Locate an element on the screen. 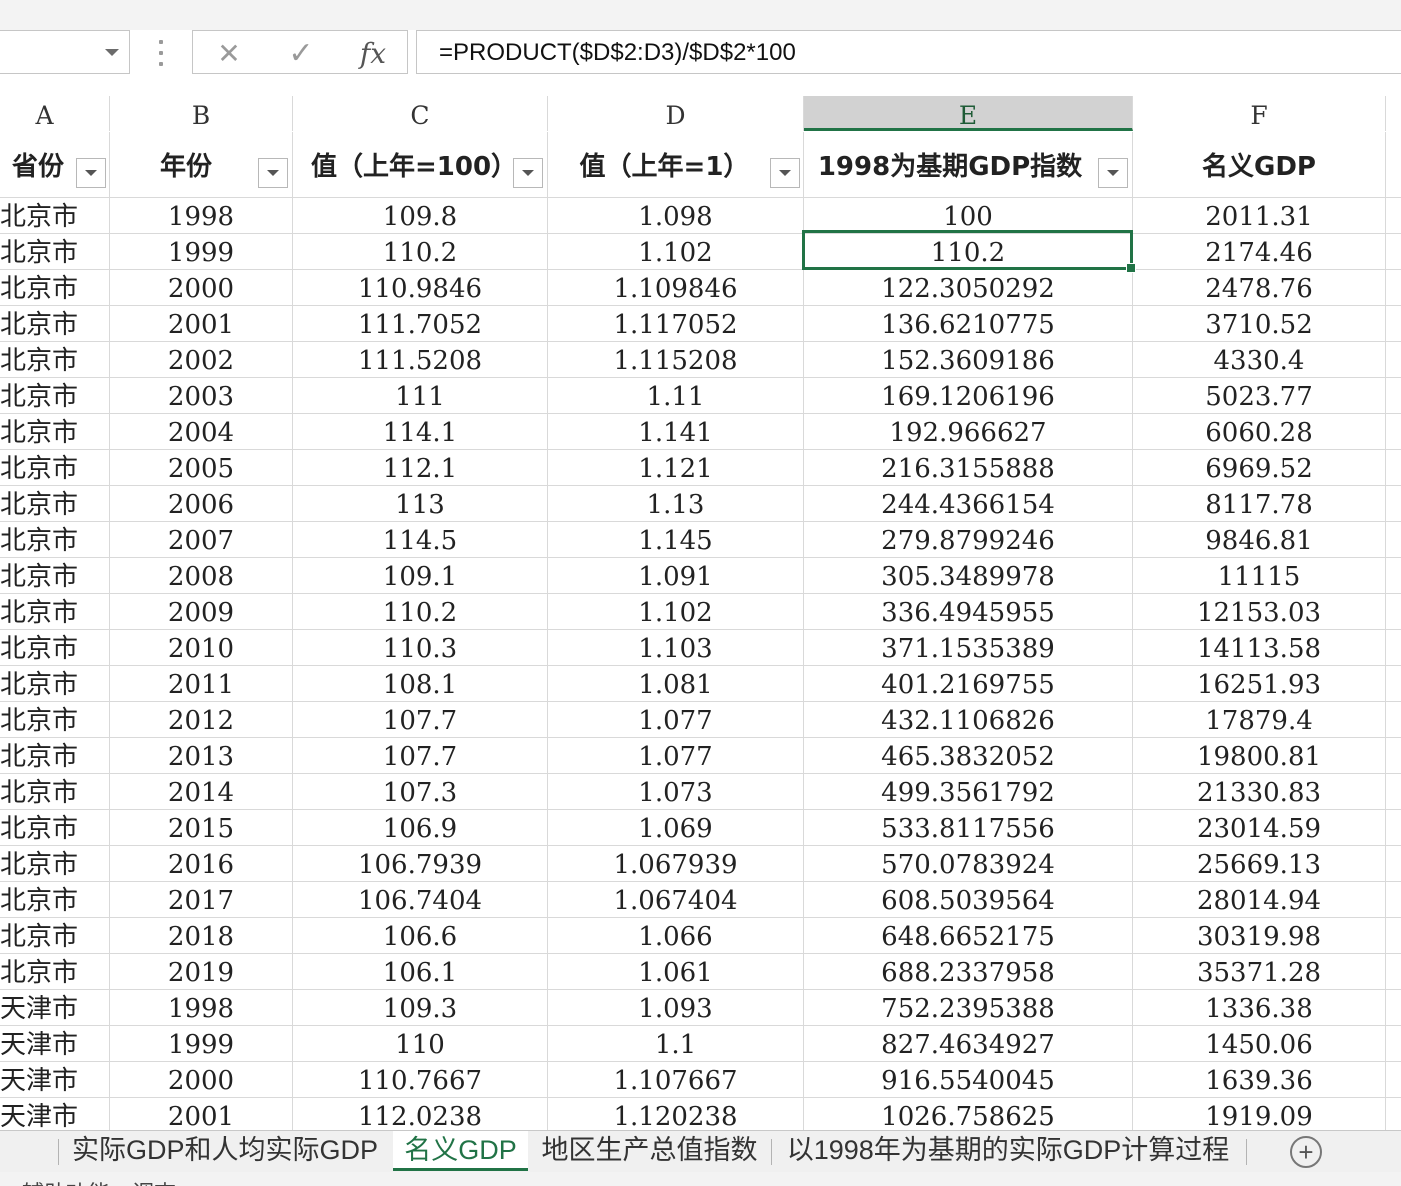 This screenshot has height=1186, width=1401. chevron-down-icon is located at coordinates (112, 52).